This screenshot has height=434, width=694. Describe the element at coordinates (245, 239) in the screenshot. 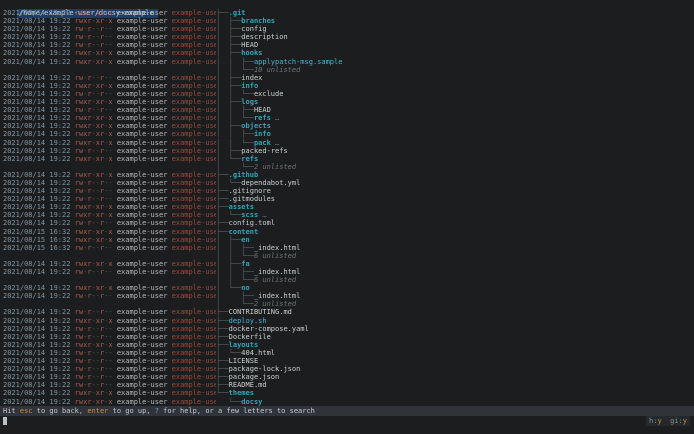

I see `entry-name: en` at that location.